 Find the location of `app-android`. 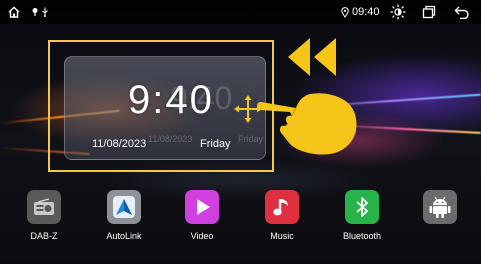

app-android is located at coordinates (440, 221).